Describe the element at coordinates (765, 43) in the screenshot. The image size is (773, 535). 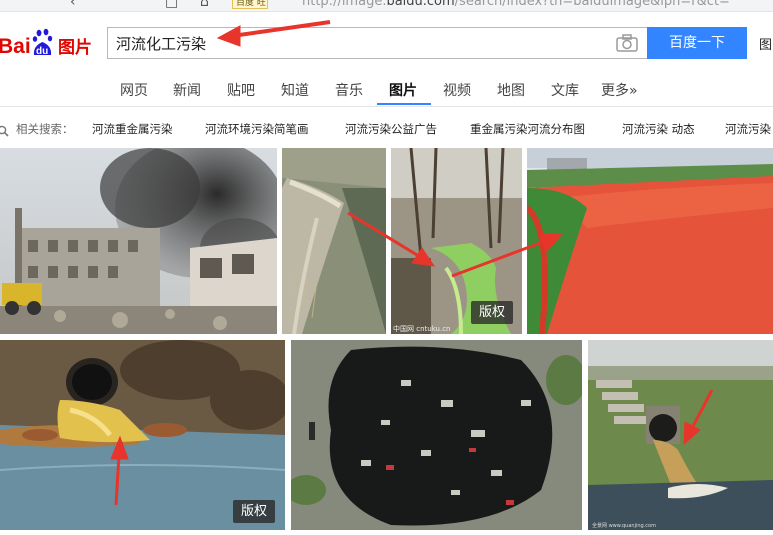
I see `top-right-link: 图` at that location.